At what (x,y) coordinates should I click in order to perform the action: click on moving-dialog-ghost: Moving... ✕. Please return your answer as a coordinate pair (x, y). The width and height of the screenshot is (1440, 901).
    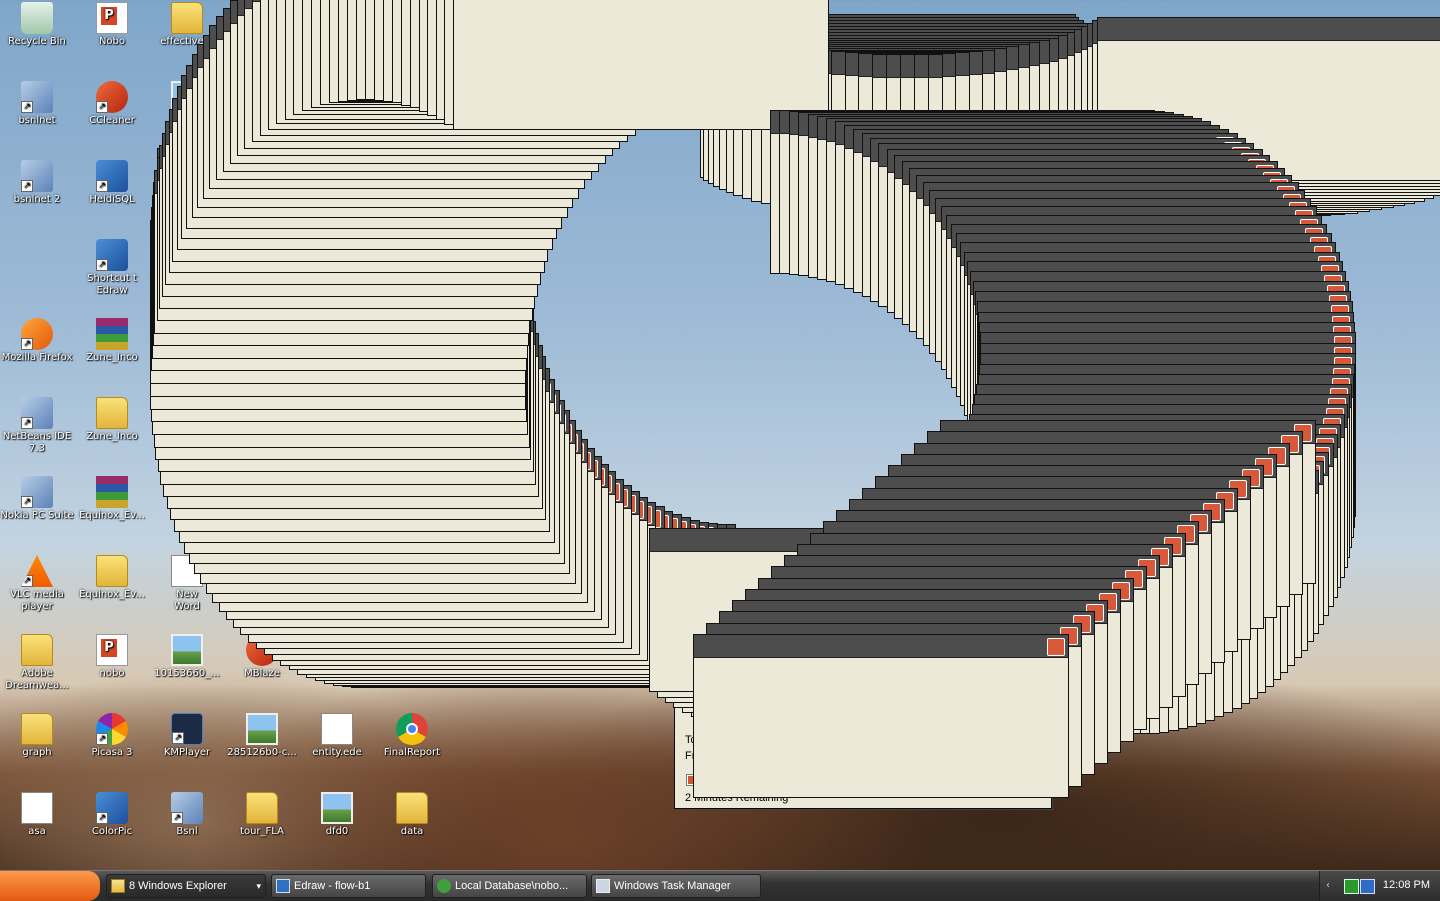
    Looking at the image, I should click on (346, 163).